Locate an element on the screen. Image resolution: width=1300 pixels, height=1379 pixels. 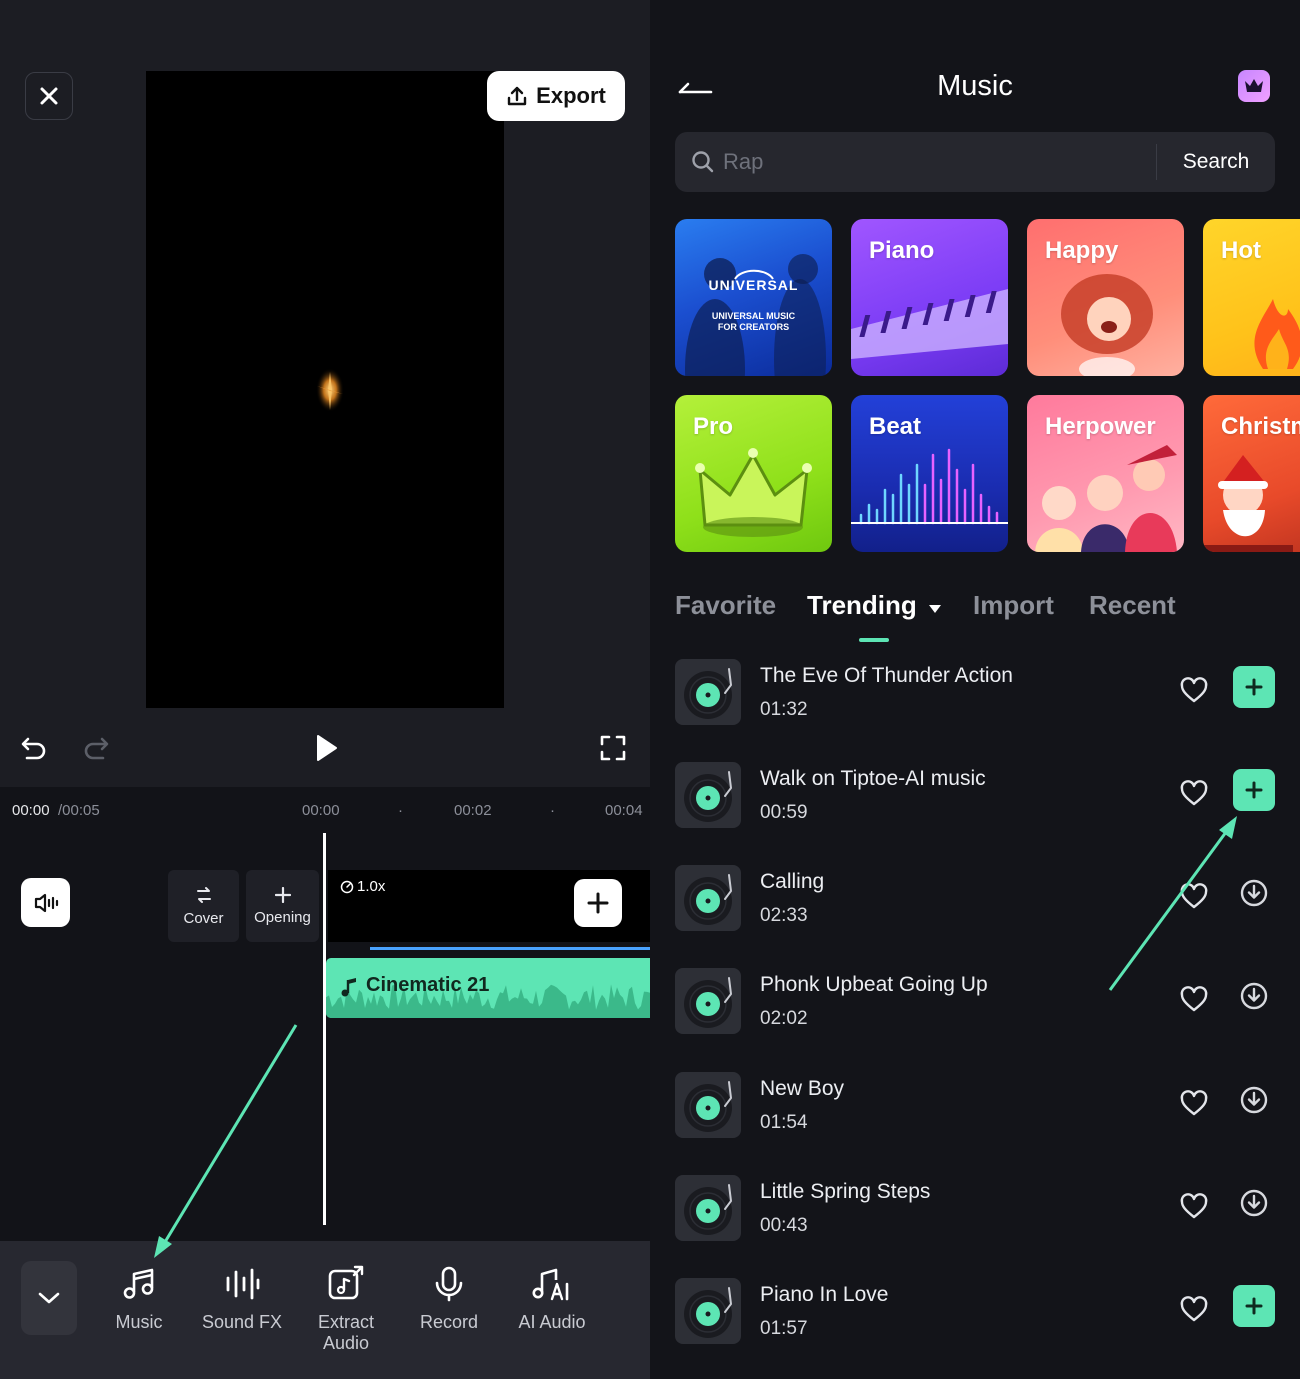
speaker-icon is located at coordinates (46, 902).